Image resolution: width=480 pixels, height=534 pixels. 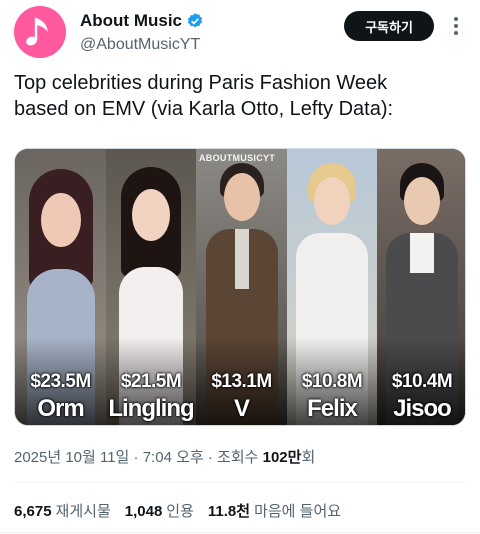 I want to click on celebrity-value: $10.8M, so click(x=332, y=381).